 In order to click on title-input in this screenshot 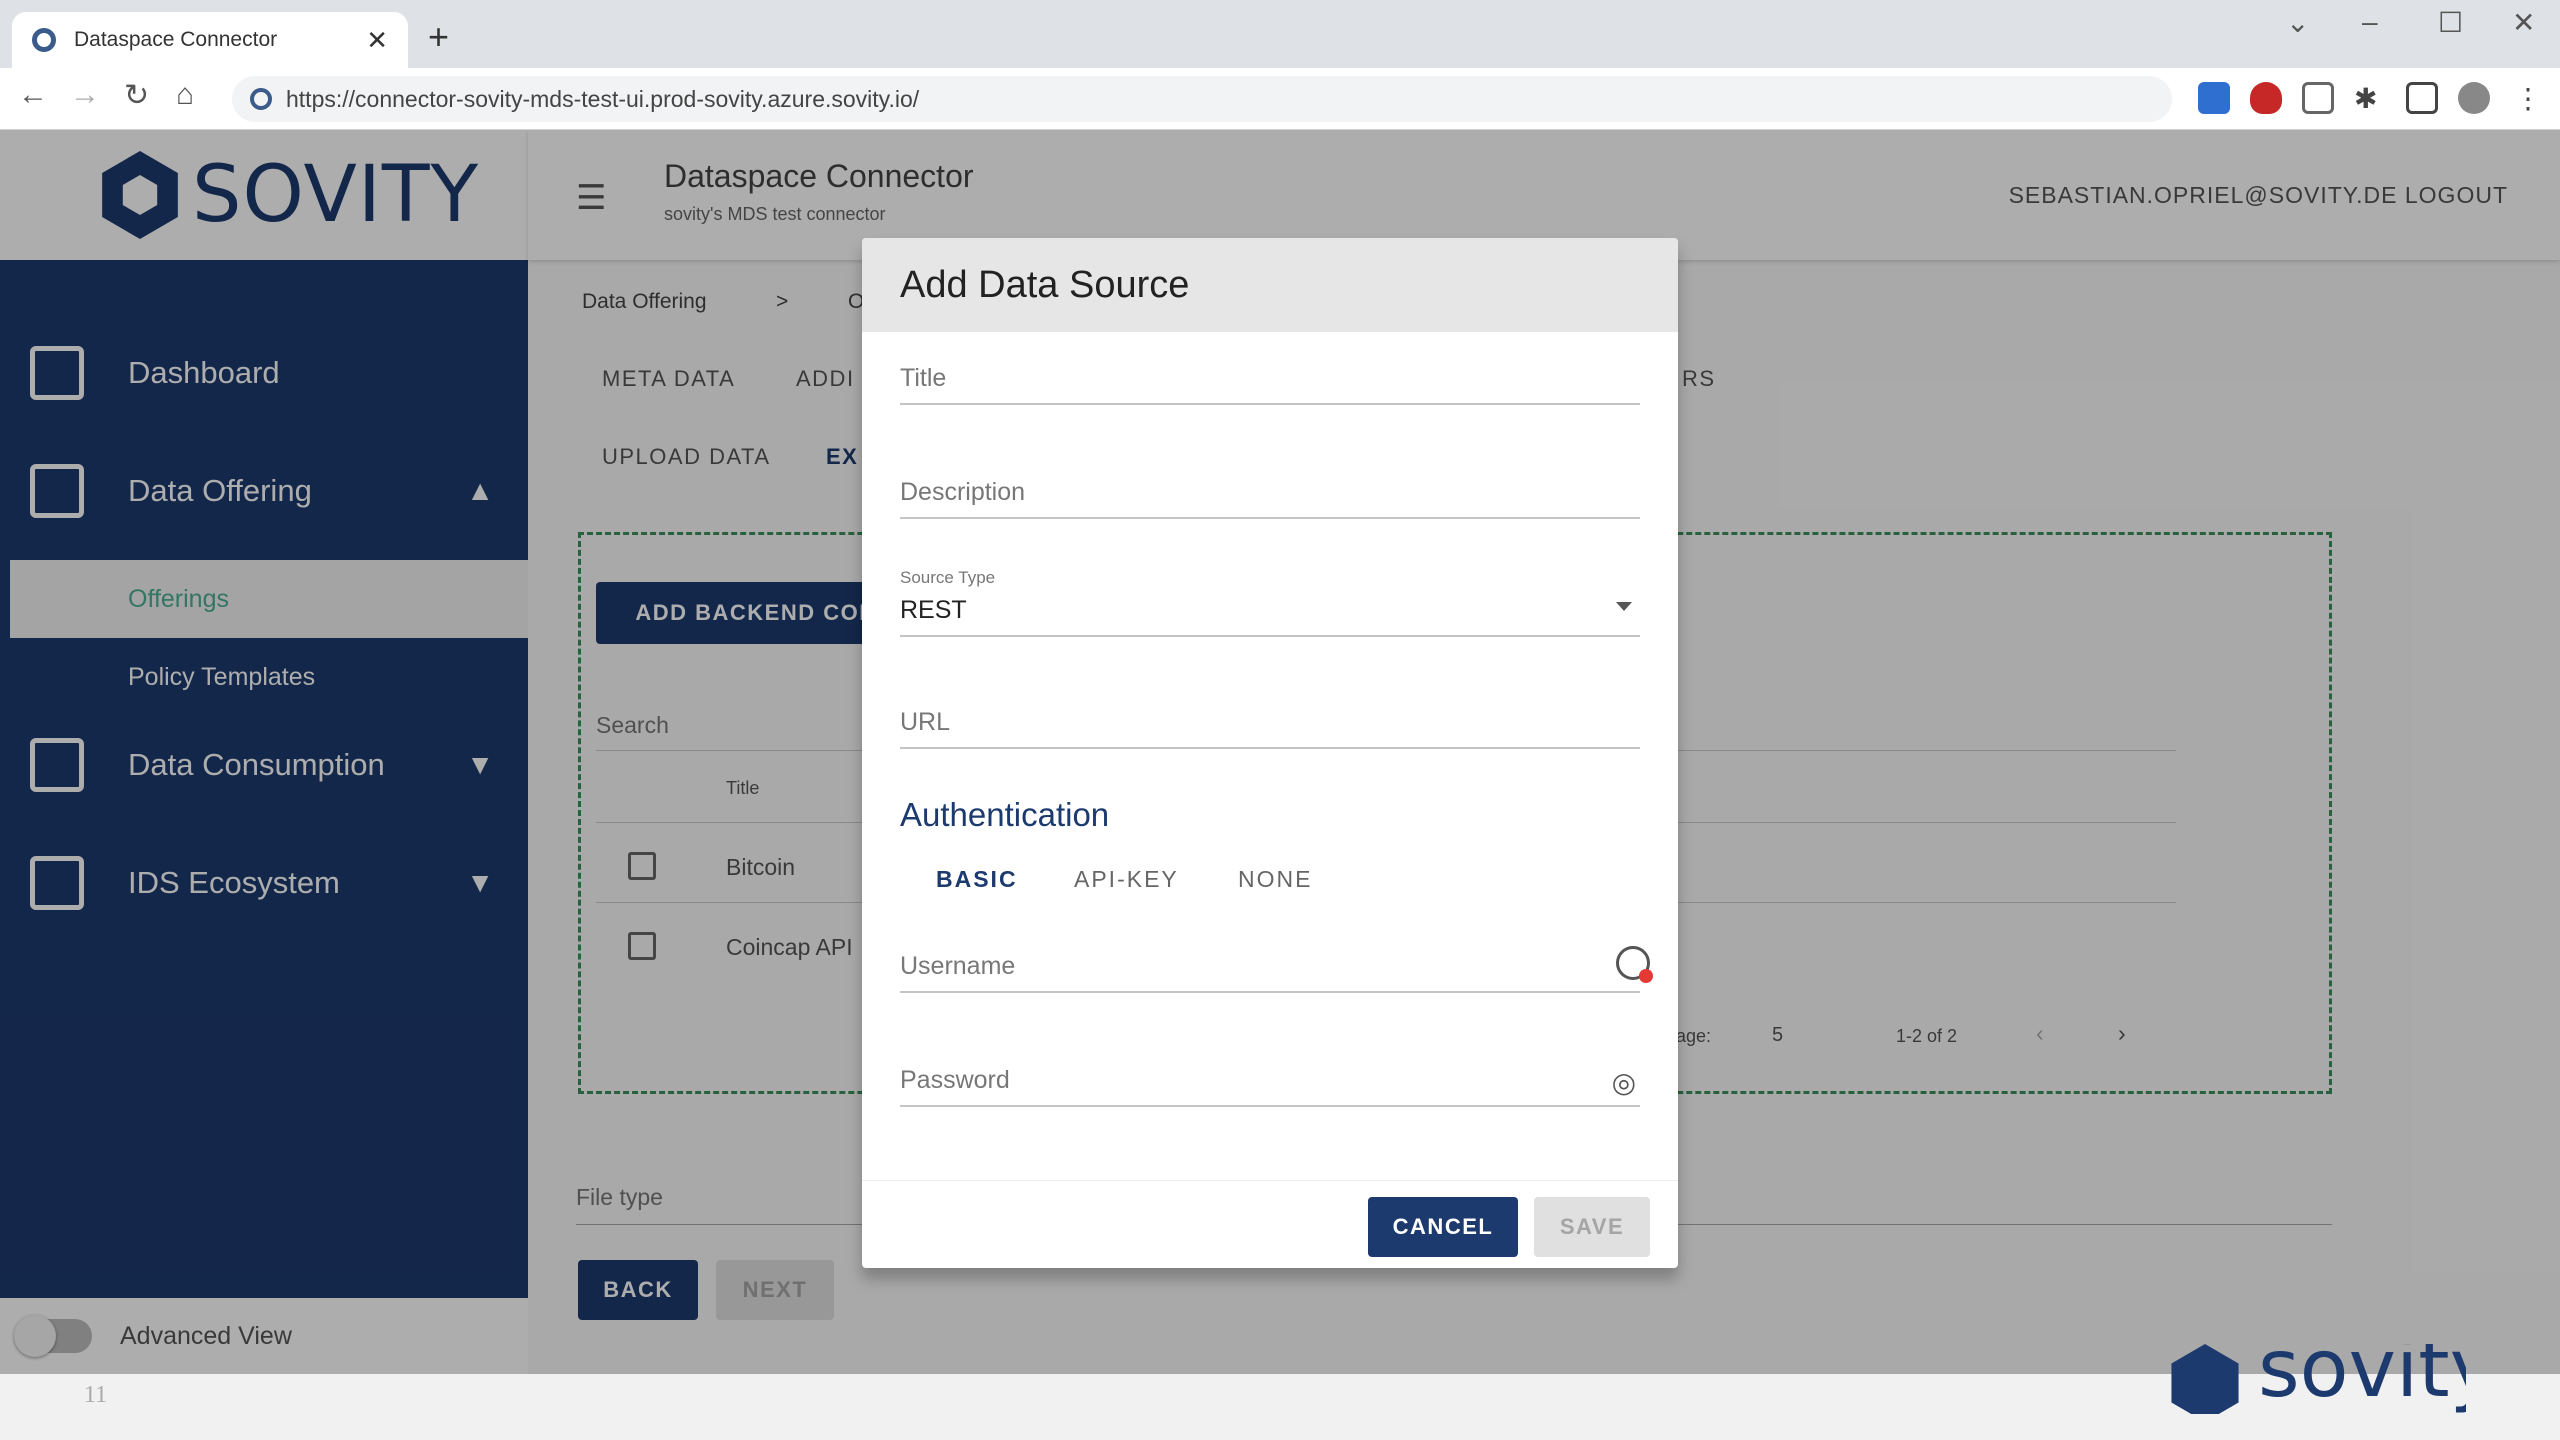, I will do `click(1240, 378)`.